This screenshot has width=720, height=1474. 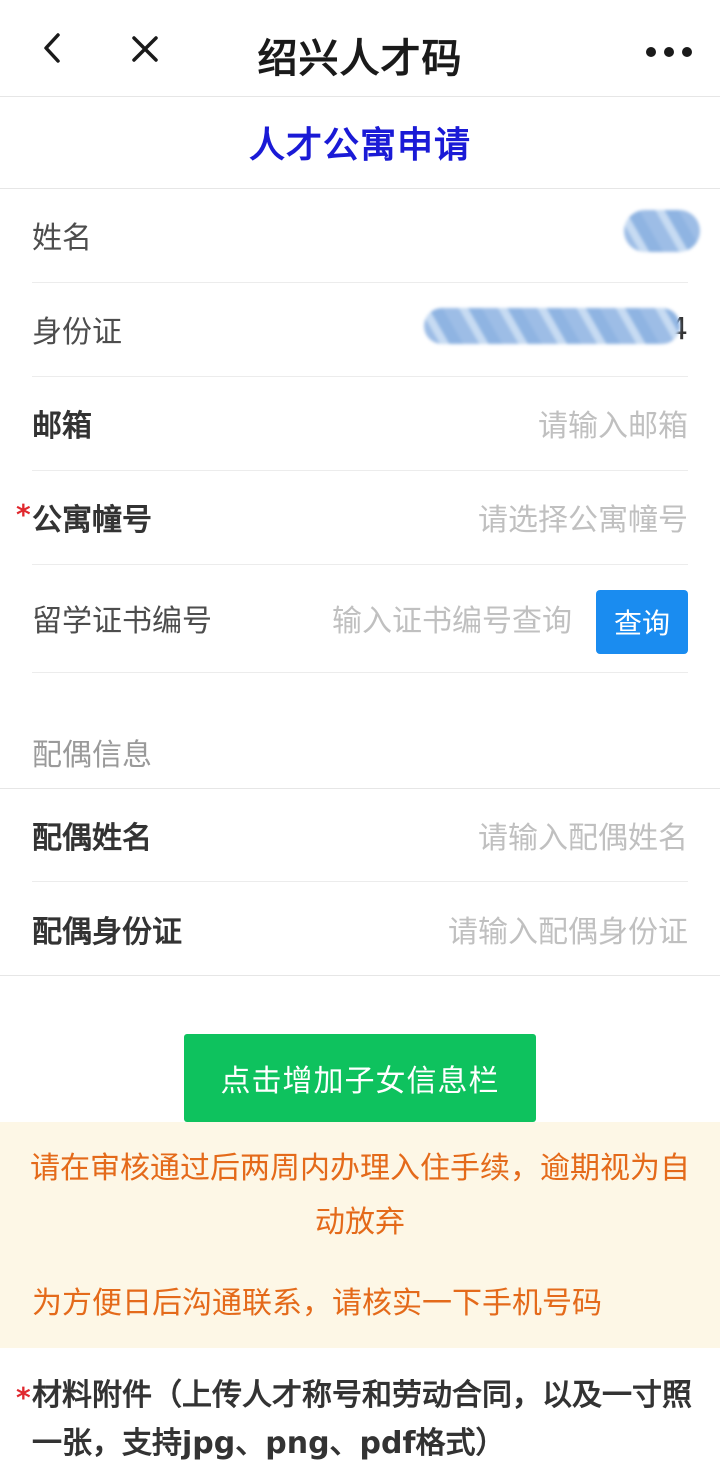 I want to click on query-button: 查询, so click(x=642, y=622).